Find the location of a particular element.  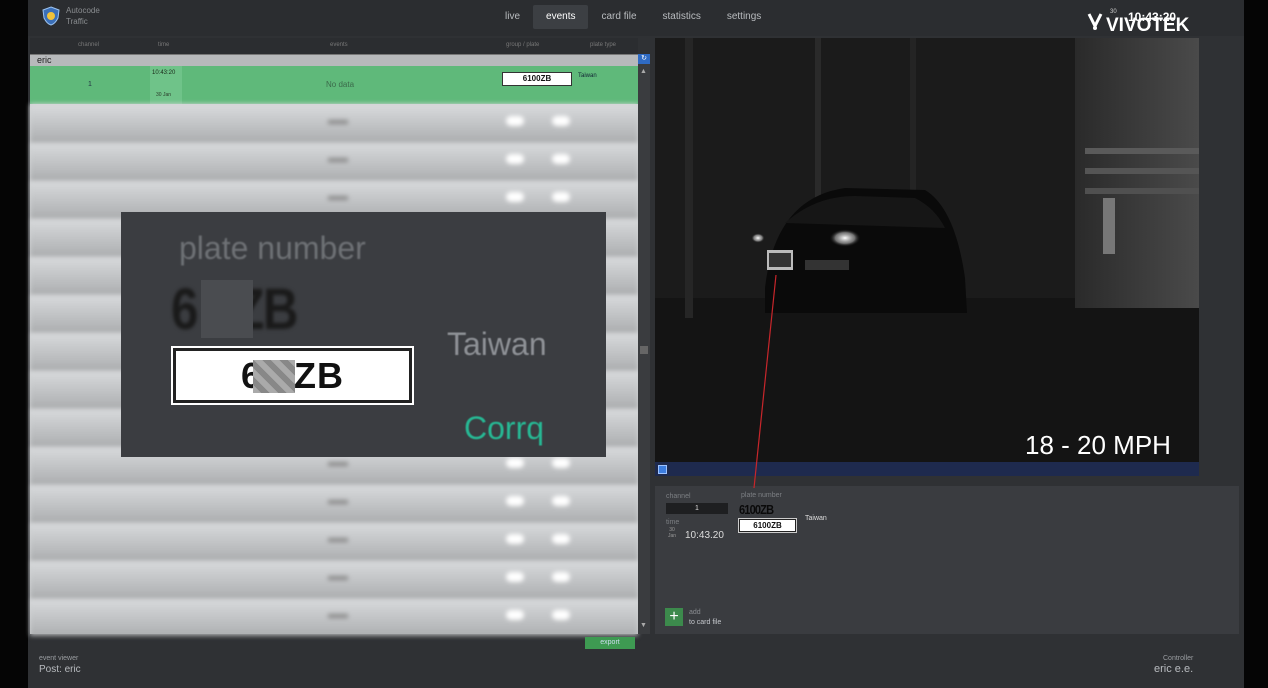

table-row-selected: 1 10:43:20 30 Jan No data 6100ZB Taiwan is located at coordinates (334, 85).